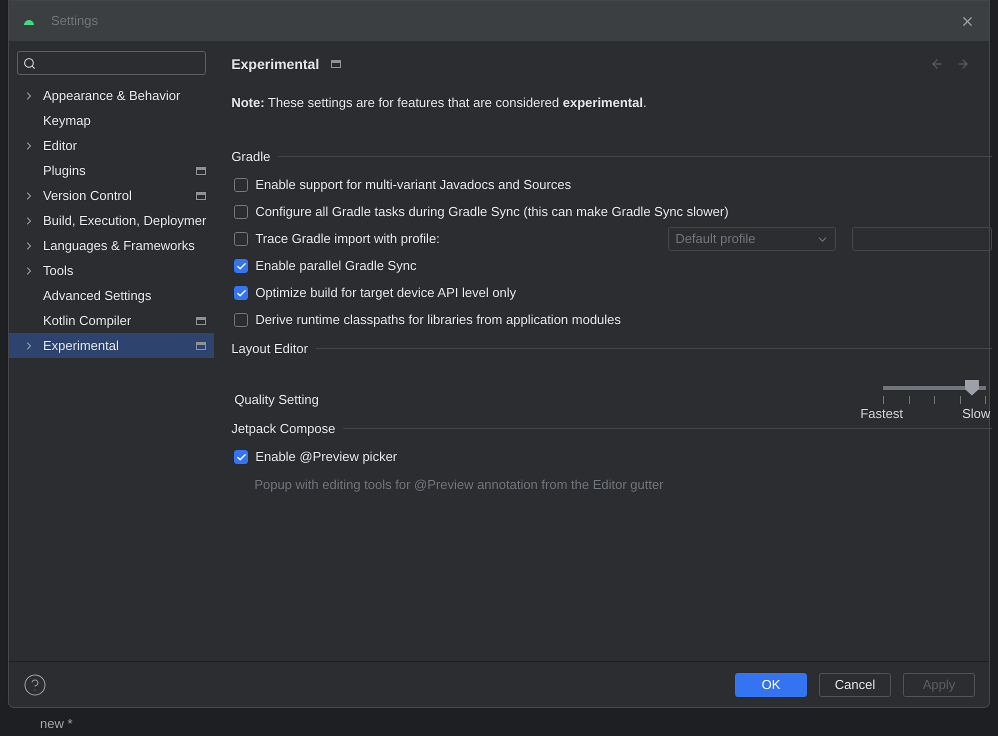  I want to click on search-icon, so click(29, 63).